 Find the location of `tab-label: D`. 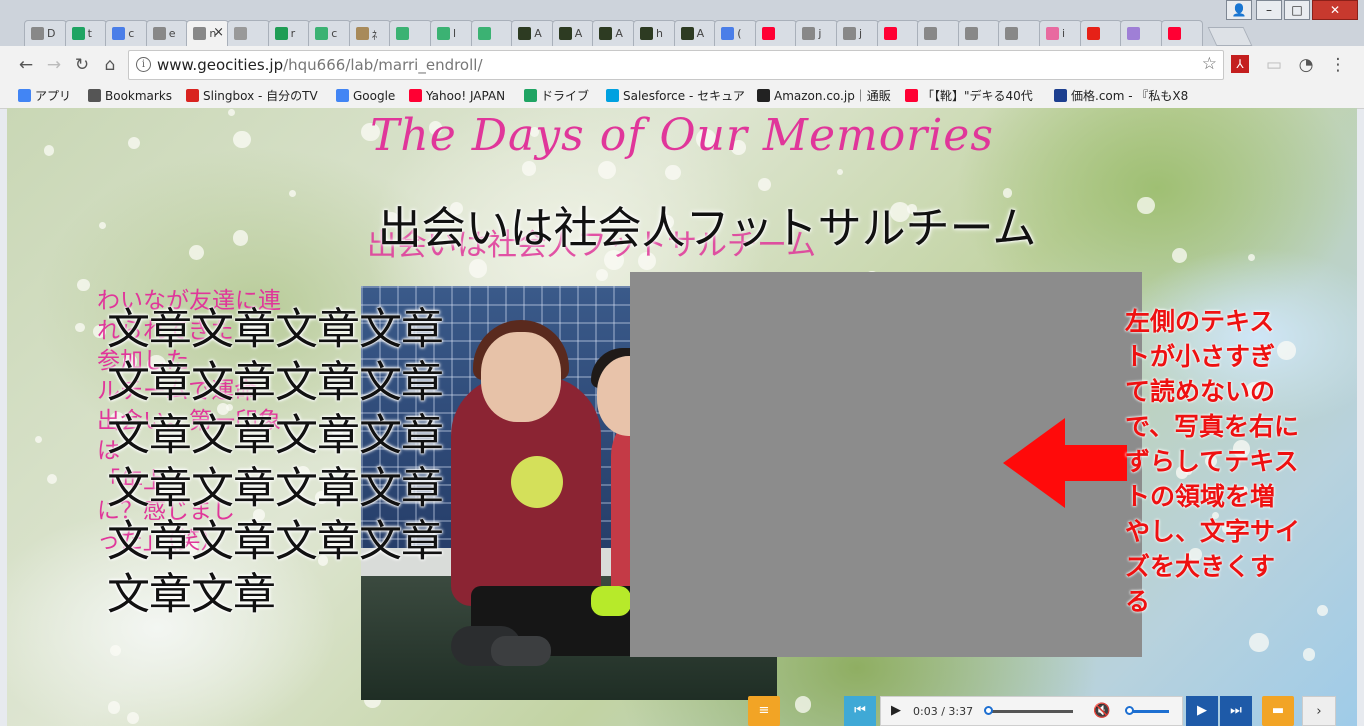

tab-label: D is located at coordinates (51, 33).